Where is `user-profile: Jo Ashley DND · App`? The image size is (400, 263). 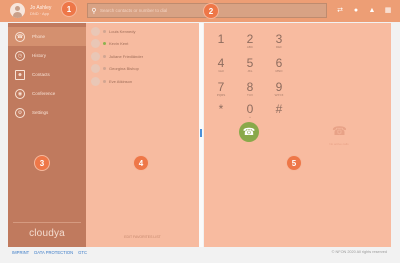
user-profile: Jo Ashley DND · App is located at coordinates (30, 10).